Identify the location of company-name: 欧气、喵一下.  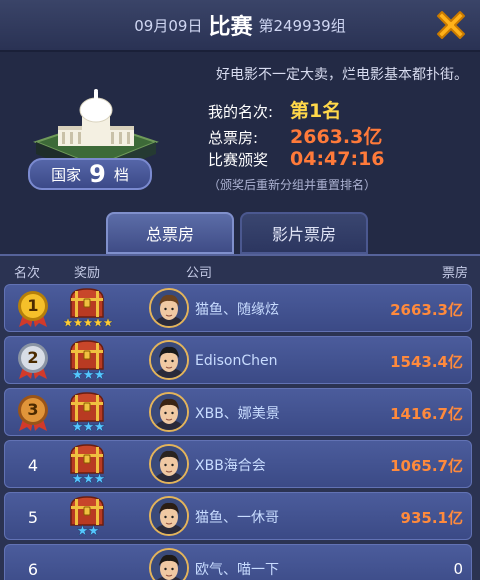
(237, 570).